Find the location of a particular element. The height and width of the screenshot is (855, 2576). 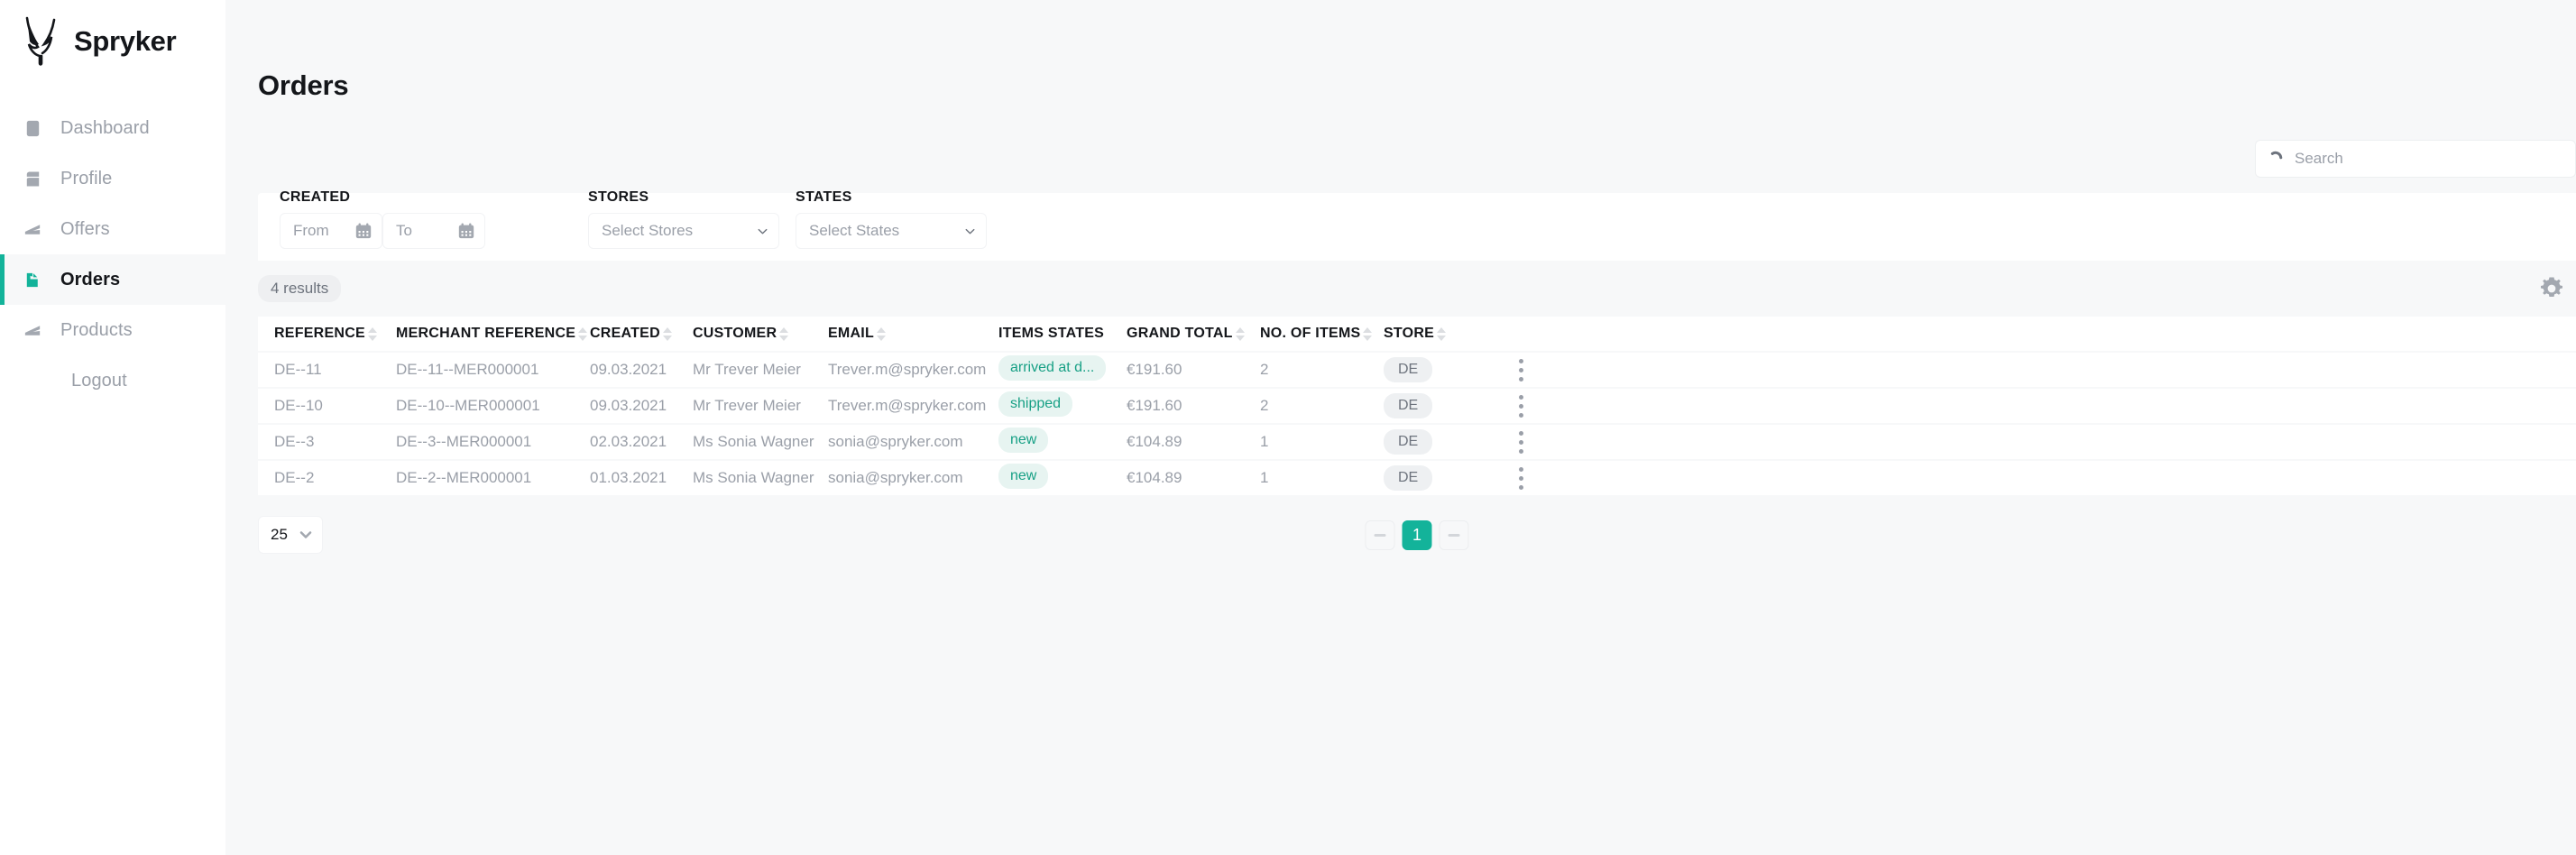

column-header-merchant-reference: MERCHANT REFERENCE is located at coordinates (493, 334).